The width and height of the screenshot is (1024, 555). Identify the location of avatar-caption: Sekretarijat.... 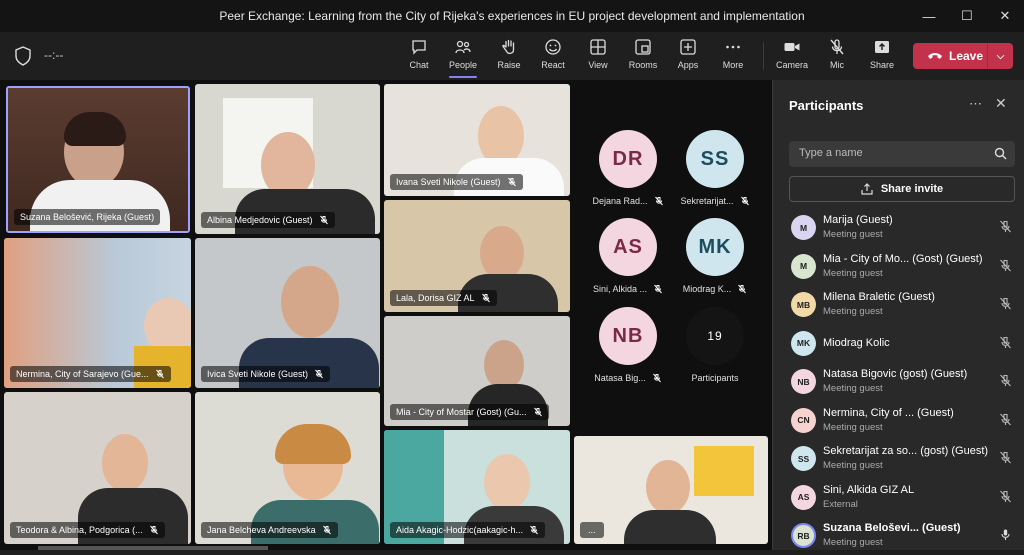
(714, 201).